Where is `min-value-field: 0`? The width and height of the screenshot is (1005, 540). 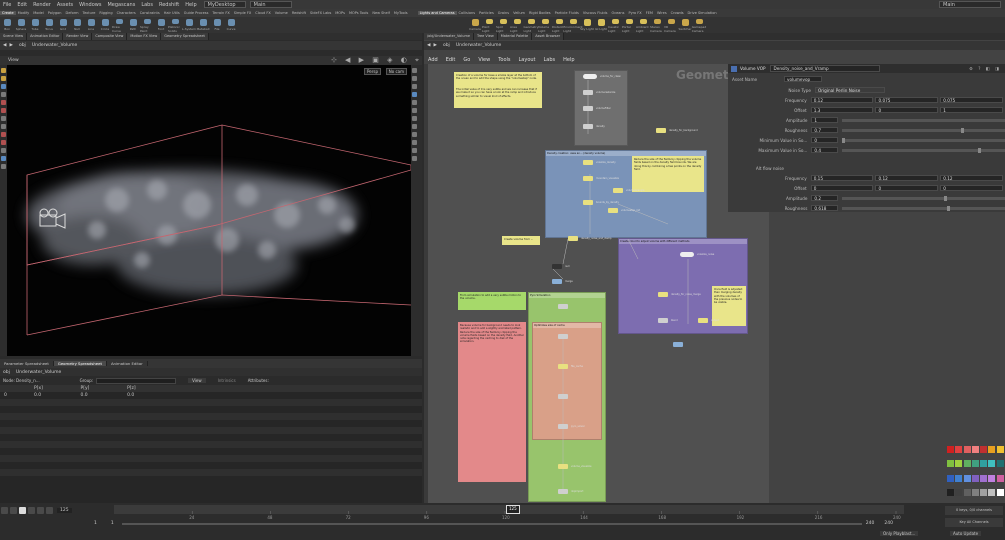
min-value-field: 0 is located at coordinates (825, 140).